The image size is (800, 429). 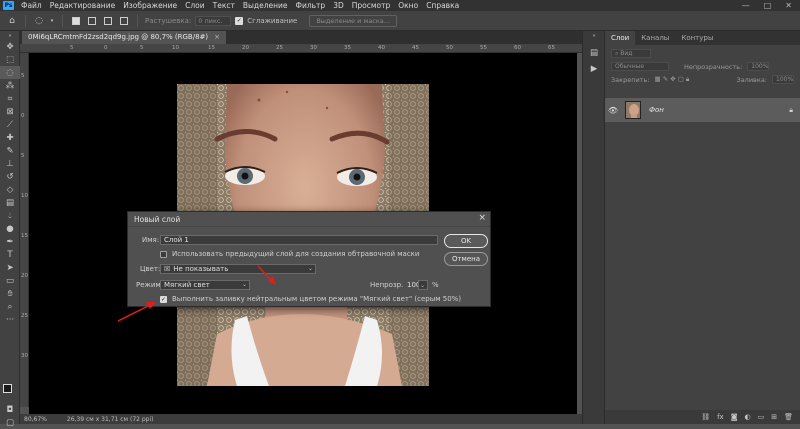 I want to click on ruler-tick: 35, so click(x=347, y=48).